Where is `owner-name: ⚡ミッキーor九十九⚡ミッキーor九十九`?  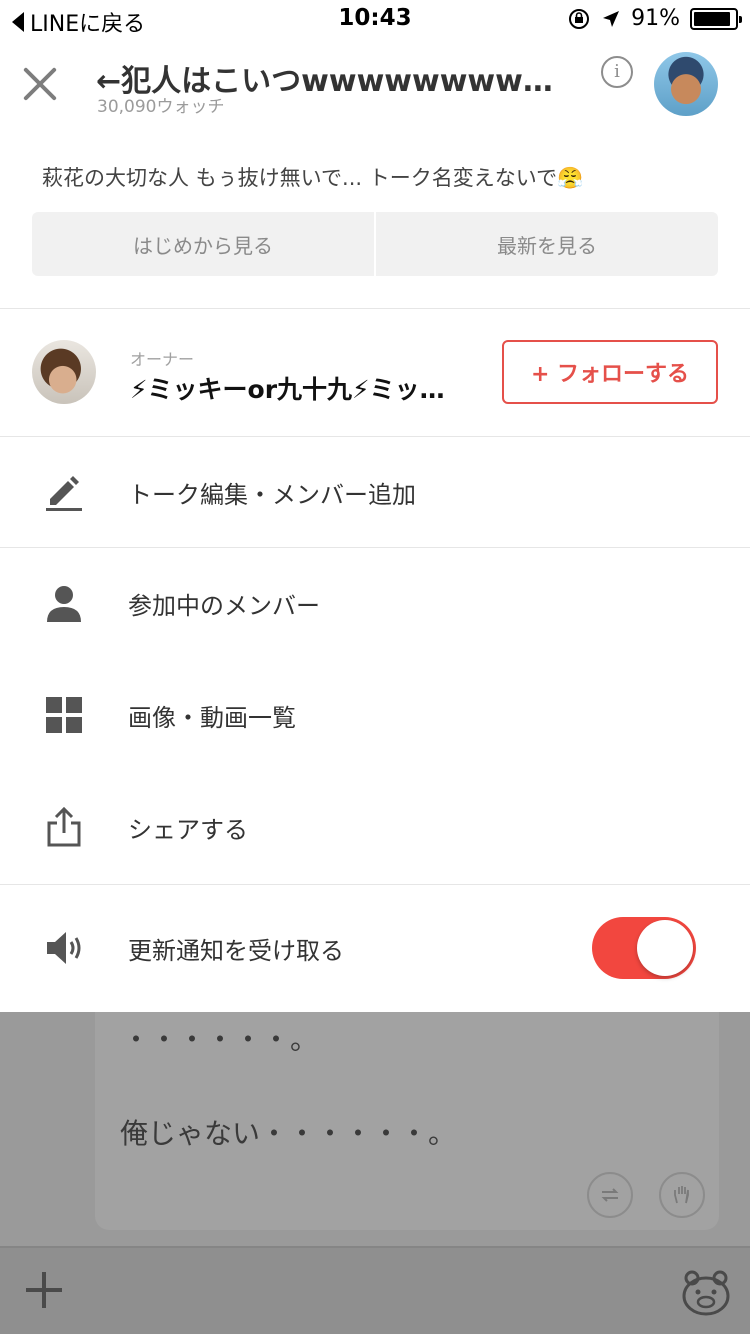 owner-name: ⚡ミッキーor九十九⚡ミッキーor九十九 is located at coordinates (290, 388).